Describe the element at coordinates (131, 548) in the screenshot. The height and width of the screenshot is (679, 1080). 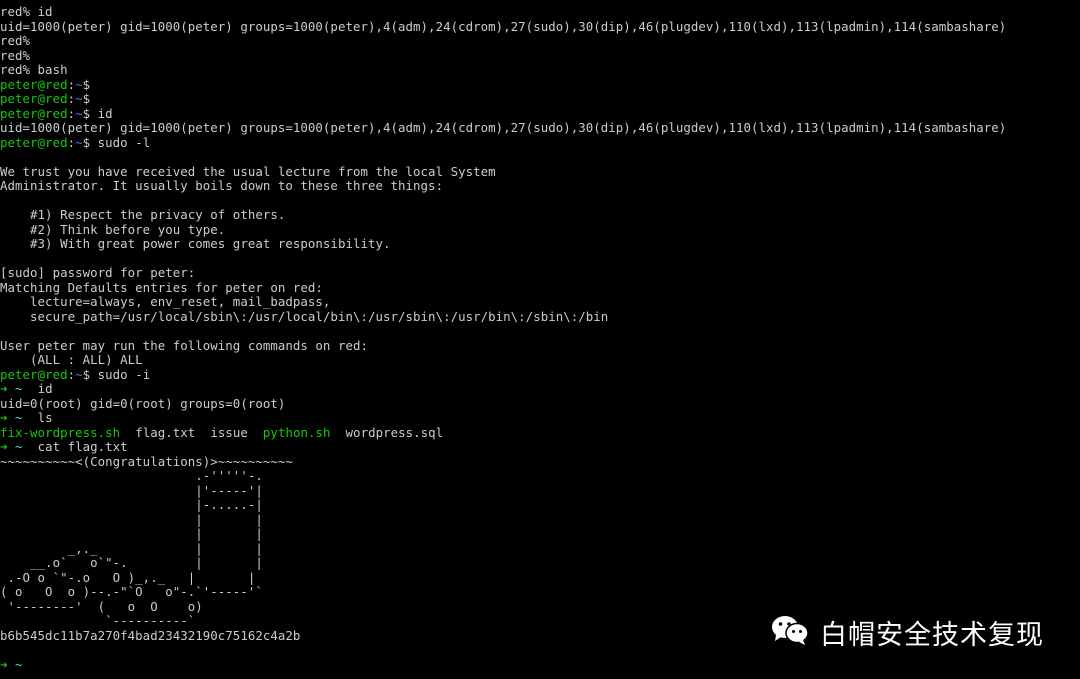
I see `terminal-line: _,._ | |` at that location.